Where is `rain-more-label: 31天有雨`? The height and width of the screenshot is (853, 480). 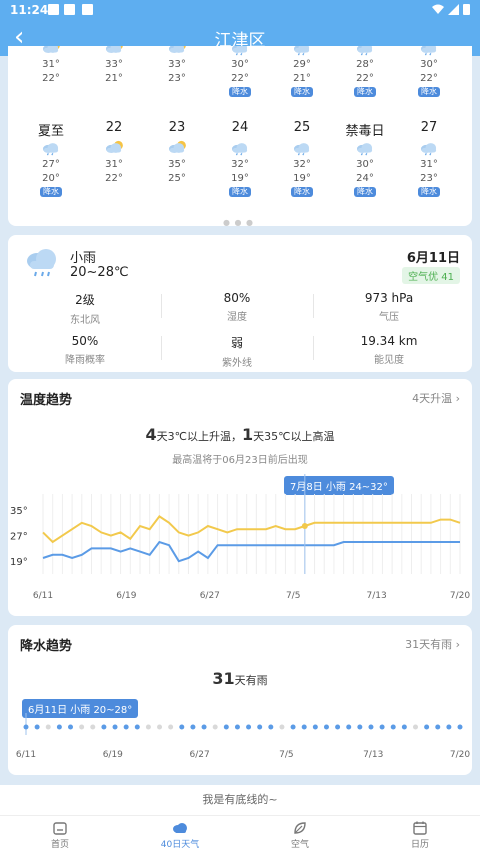
rain-more-label: 31天有雨 is located at coordinates (429, 644).